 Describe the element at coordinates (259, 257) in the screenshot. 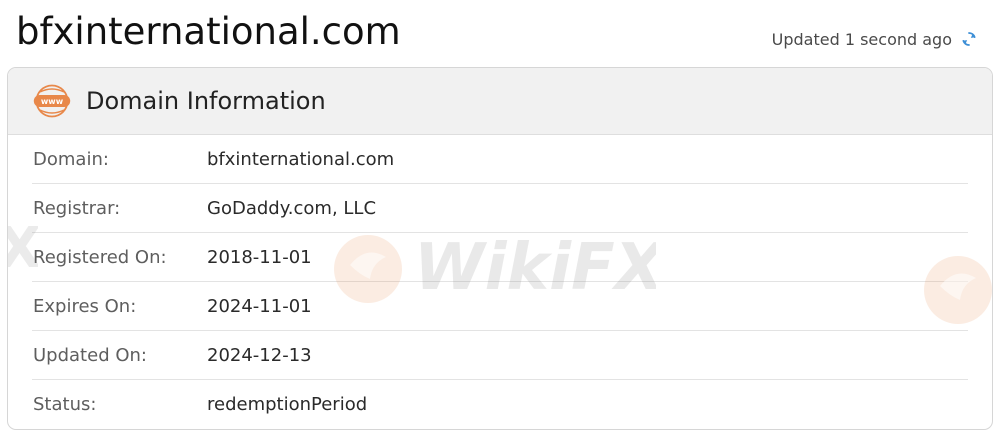

I see `row-value: 2018-11-01` at that location.